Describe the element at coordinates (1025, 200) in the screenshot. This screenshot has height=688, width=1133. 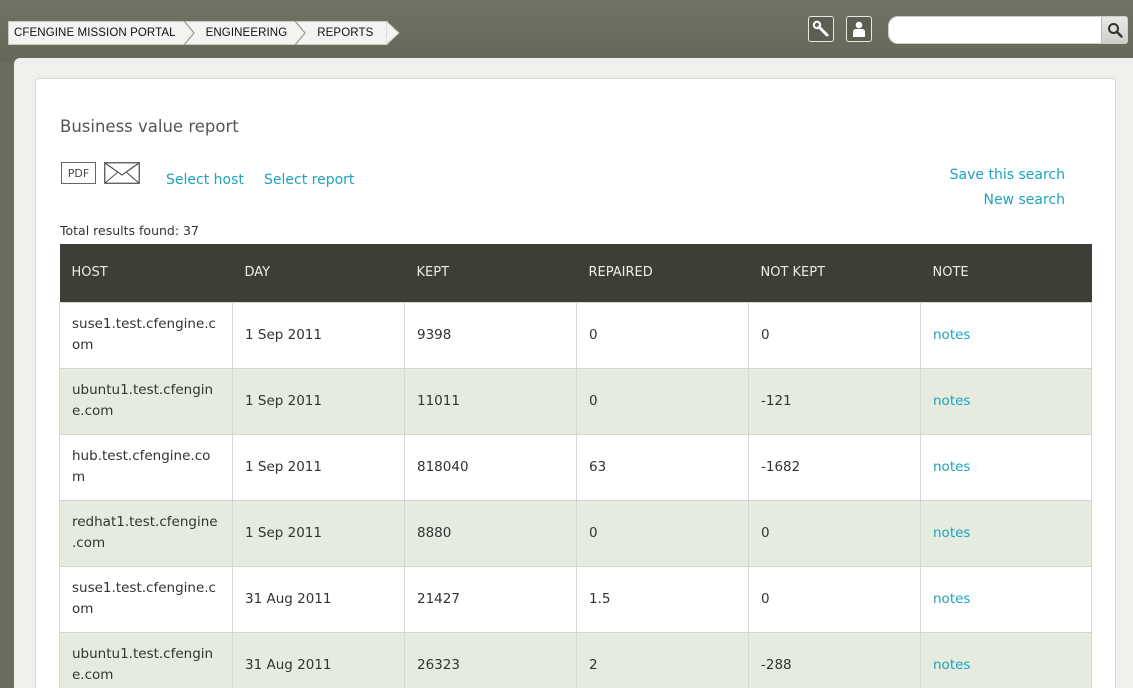
I see `new-search-link: New search` at that location.